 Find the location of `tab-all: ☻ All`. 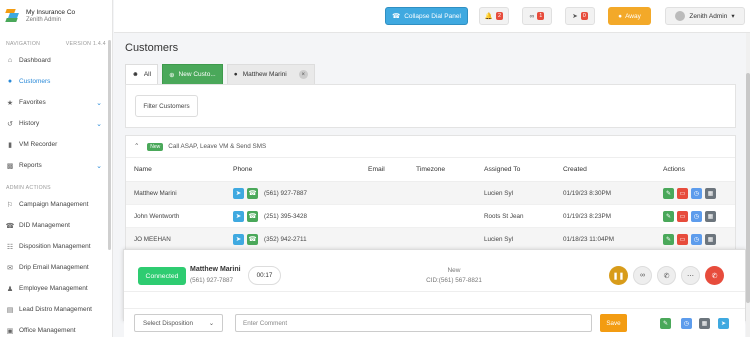

tab-all: ☻ All is located at coordinates (142, 74).